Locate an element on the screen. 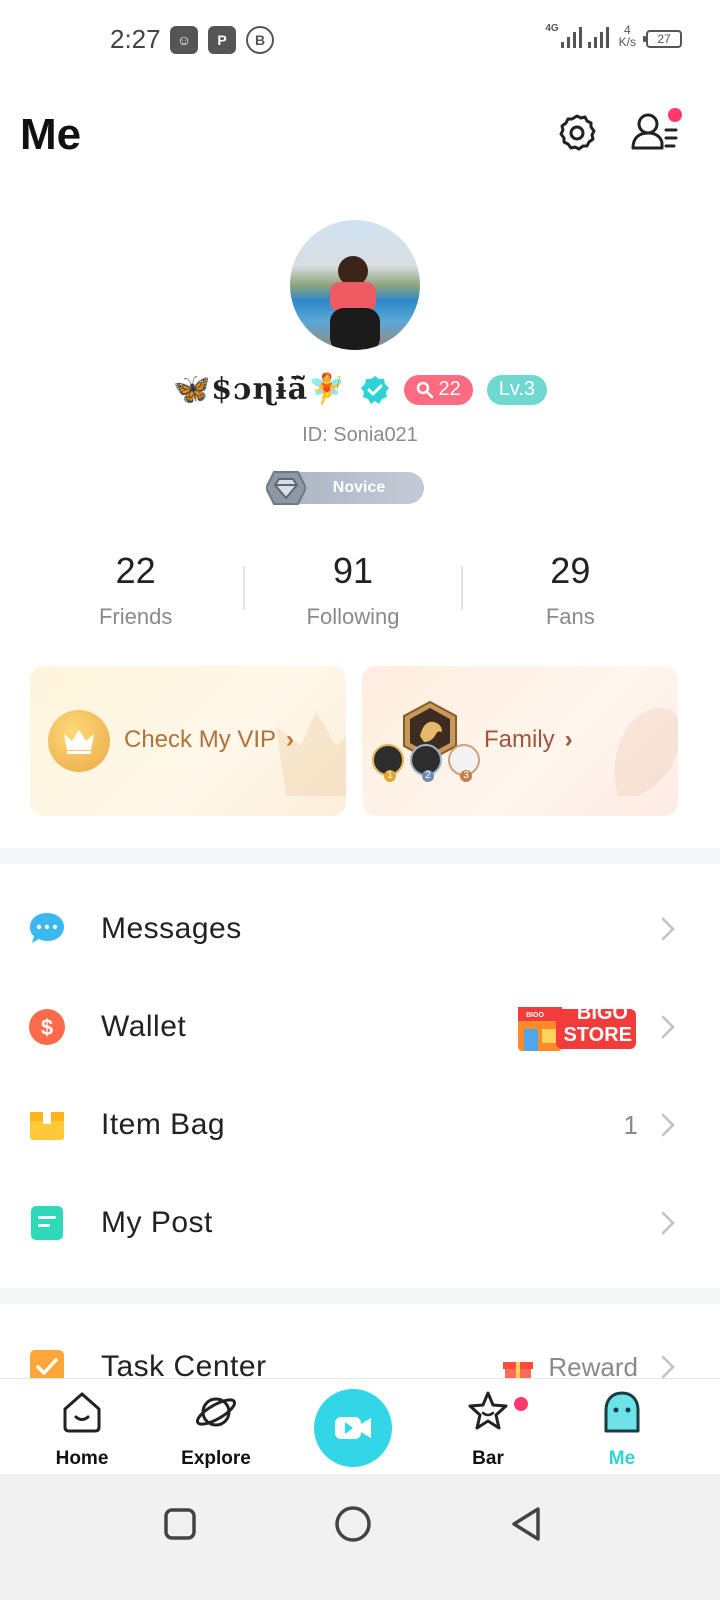 This screenshot has width=720, height=1600. stat-friends: 22 Friends is located at coordinates (135, 593).